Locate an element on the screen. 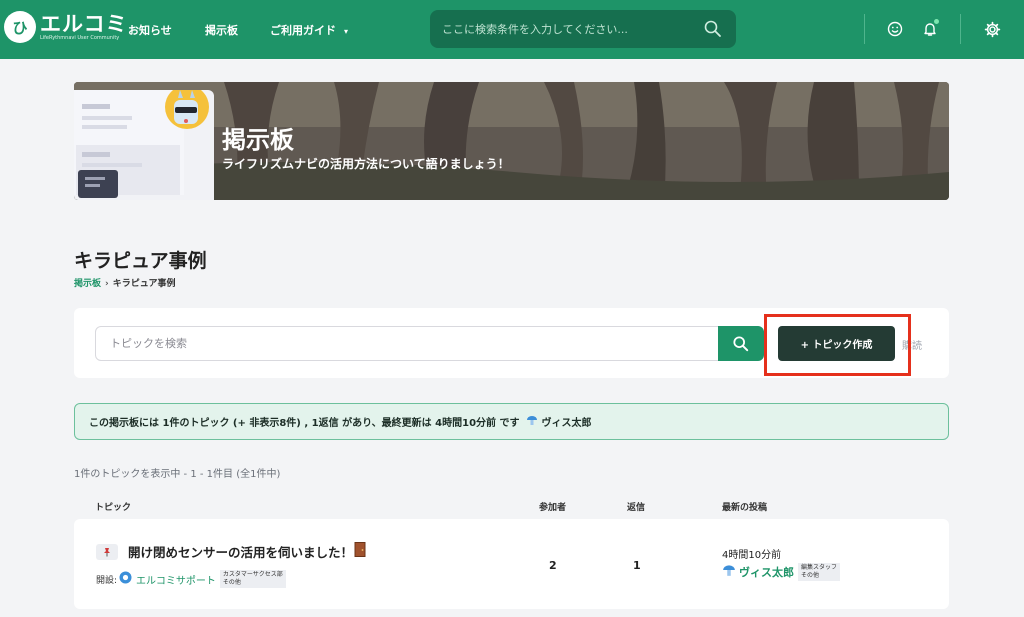 The width and height of the screenshot is (1024, 617). author-tag-other: その他 is located at coordinates (231, 582).